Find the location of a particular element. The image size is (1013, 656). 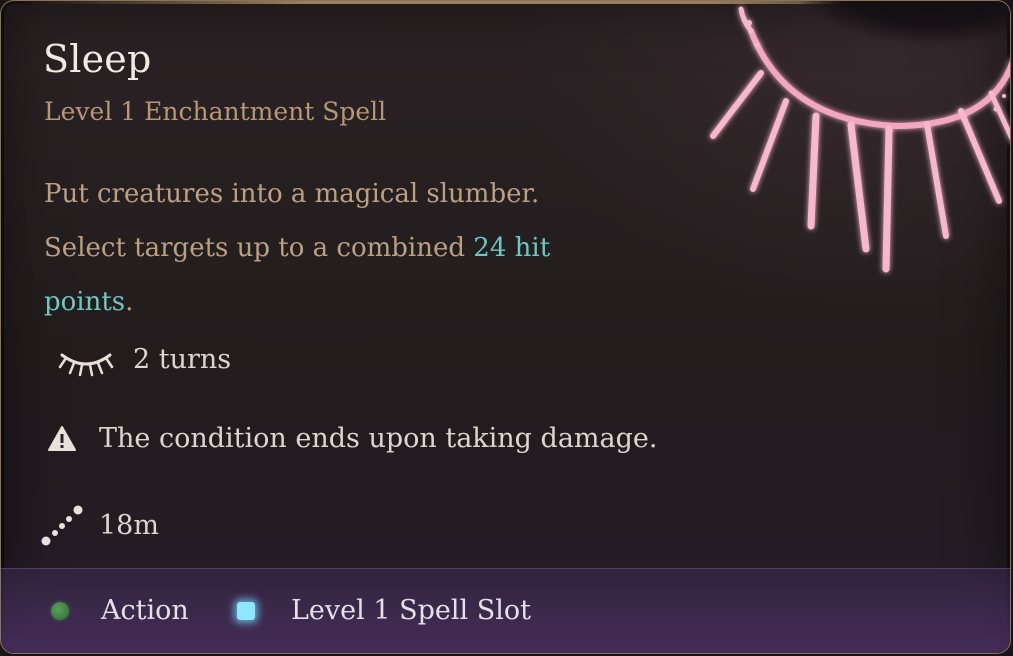

description-line-2: Select targets up to a combined is located at coordinates (259, 248).